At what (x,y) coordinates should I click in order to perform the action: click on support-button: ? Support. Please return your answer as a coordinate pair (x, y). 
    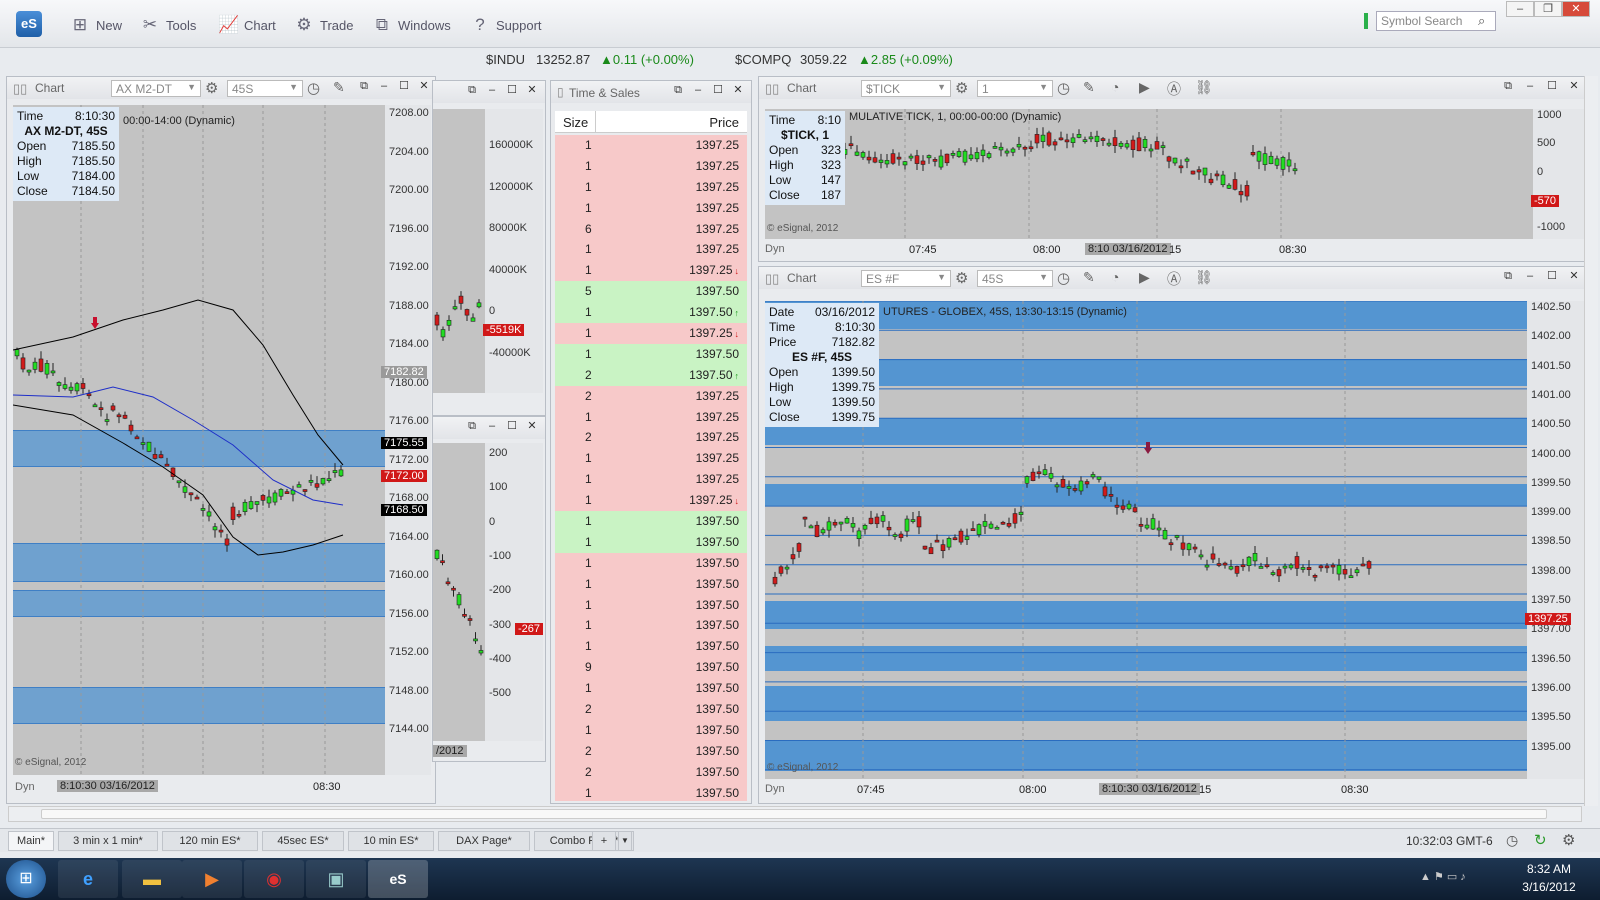
    Looking at the image, I should click on (505, 25).